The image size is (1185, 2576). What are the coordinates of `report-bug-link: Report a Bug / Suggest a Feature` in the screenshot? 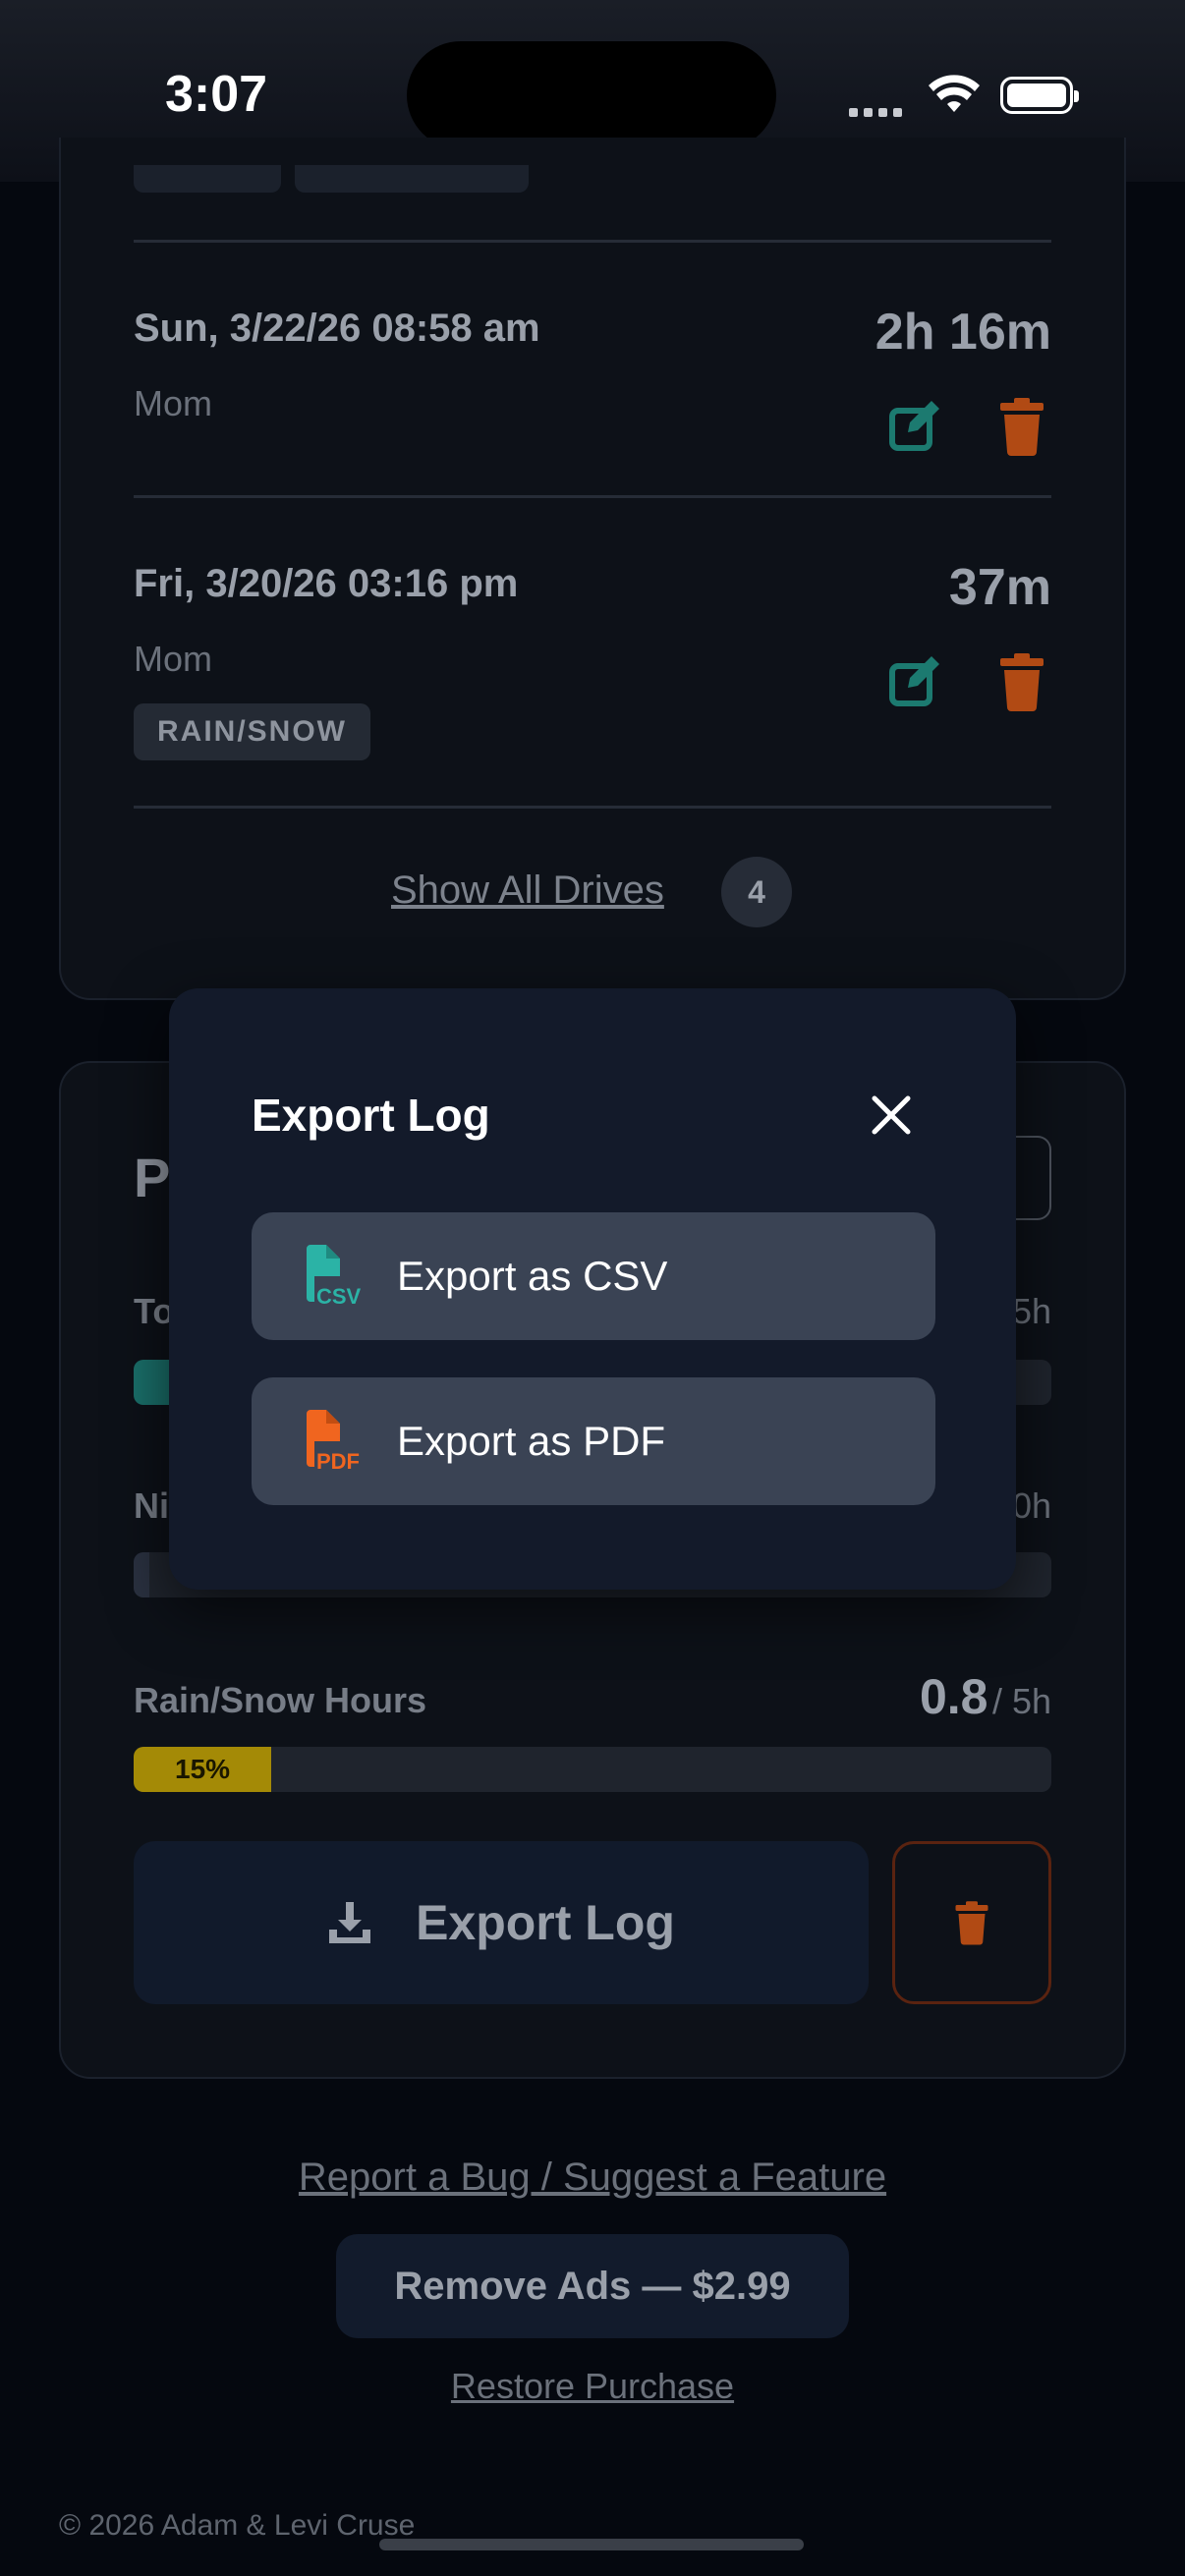 It's located at (592, 2178).